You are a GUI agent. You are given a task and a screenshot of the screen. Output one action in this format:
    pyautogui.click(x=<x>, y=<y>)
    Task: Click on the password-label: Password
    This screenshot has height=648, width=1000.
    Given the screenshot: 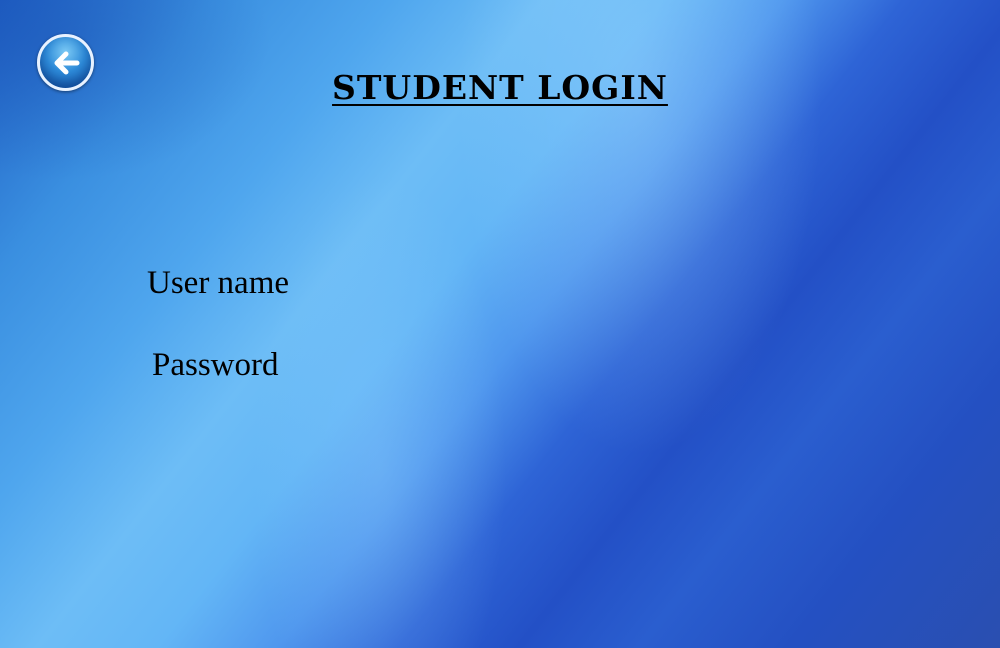 What is the action you would take?
    pyautogui.click(x=215, y=365)
    